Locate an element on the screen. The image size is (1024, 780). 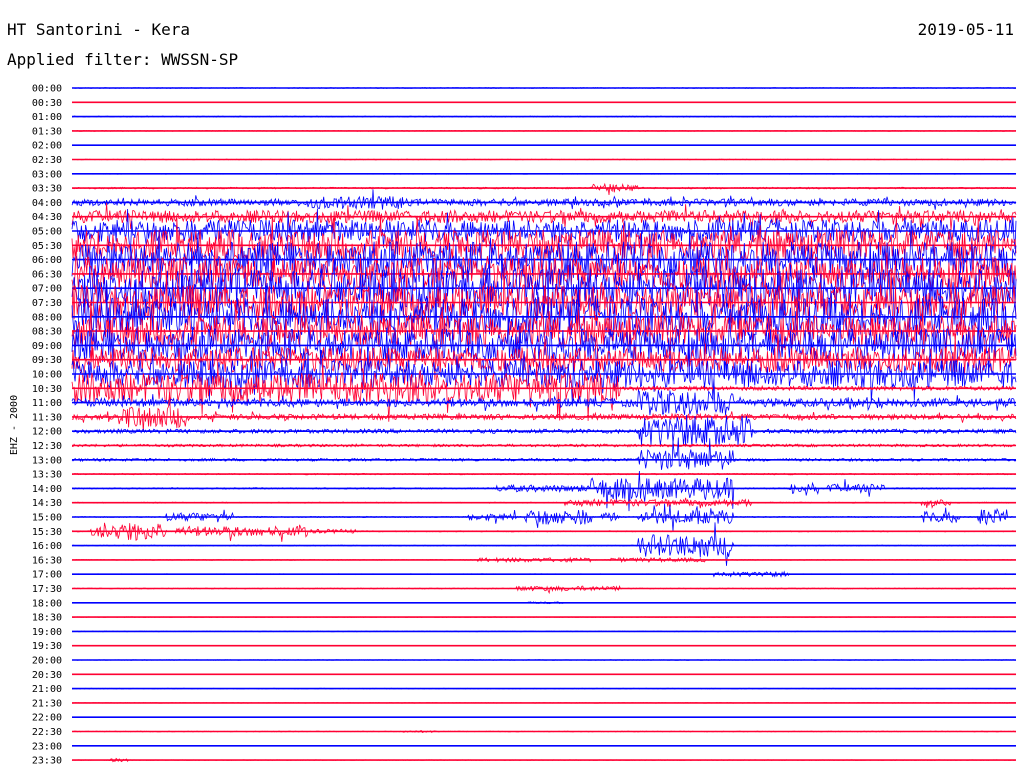
time-tick-label: 03:30 is located at coordinates (47, 189).